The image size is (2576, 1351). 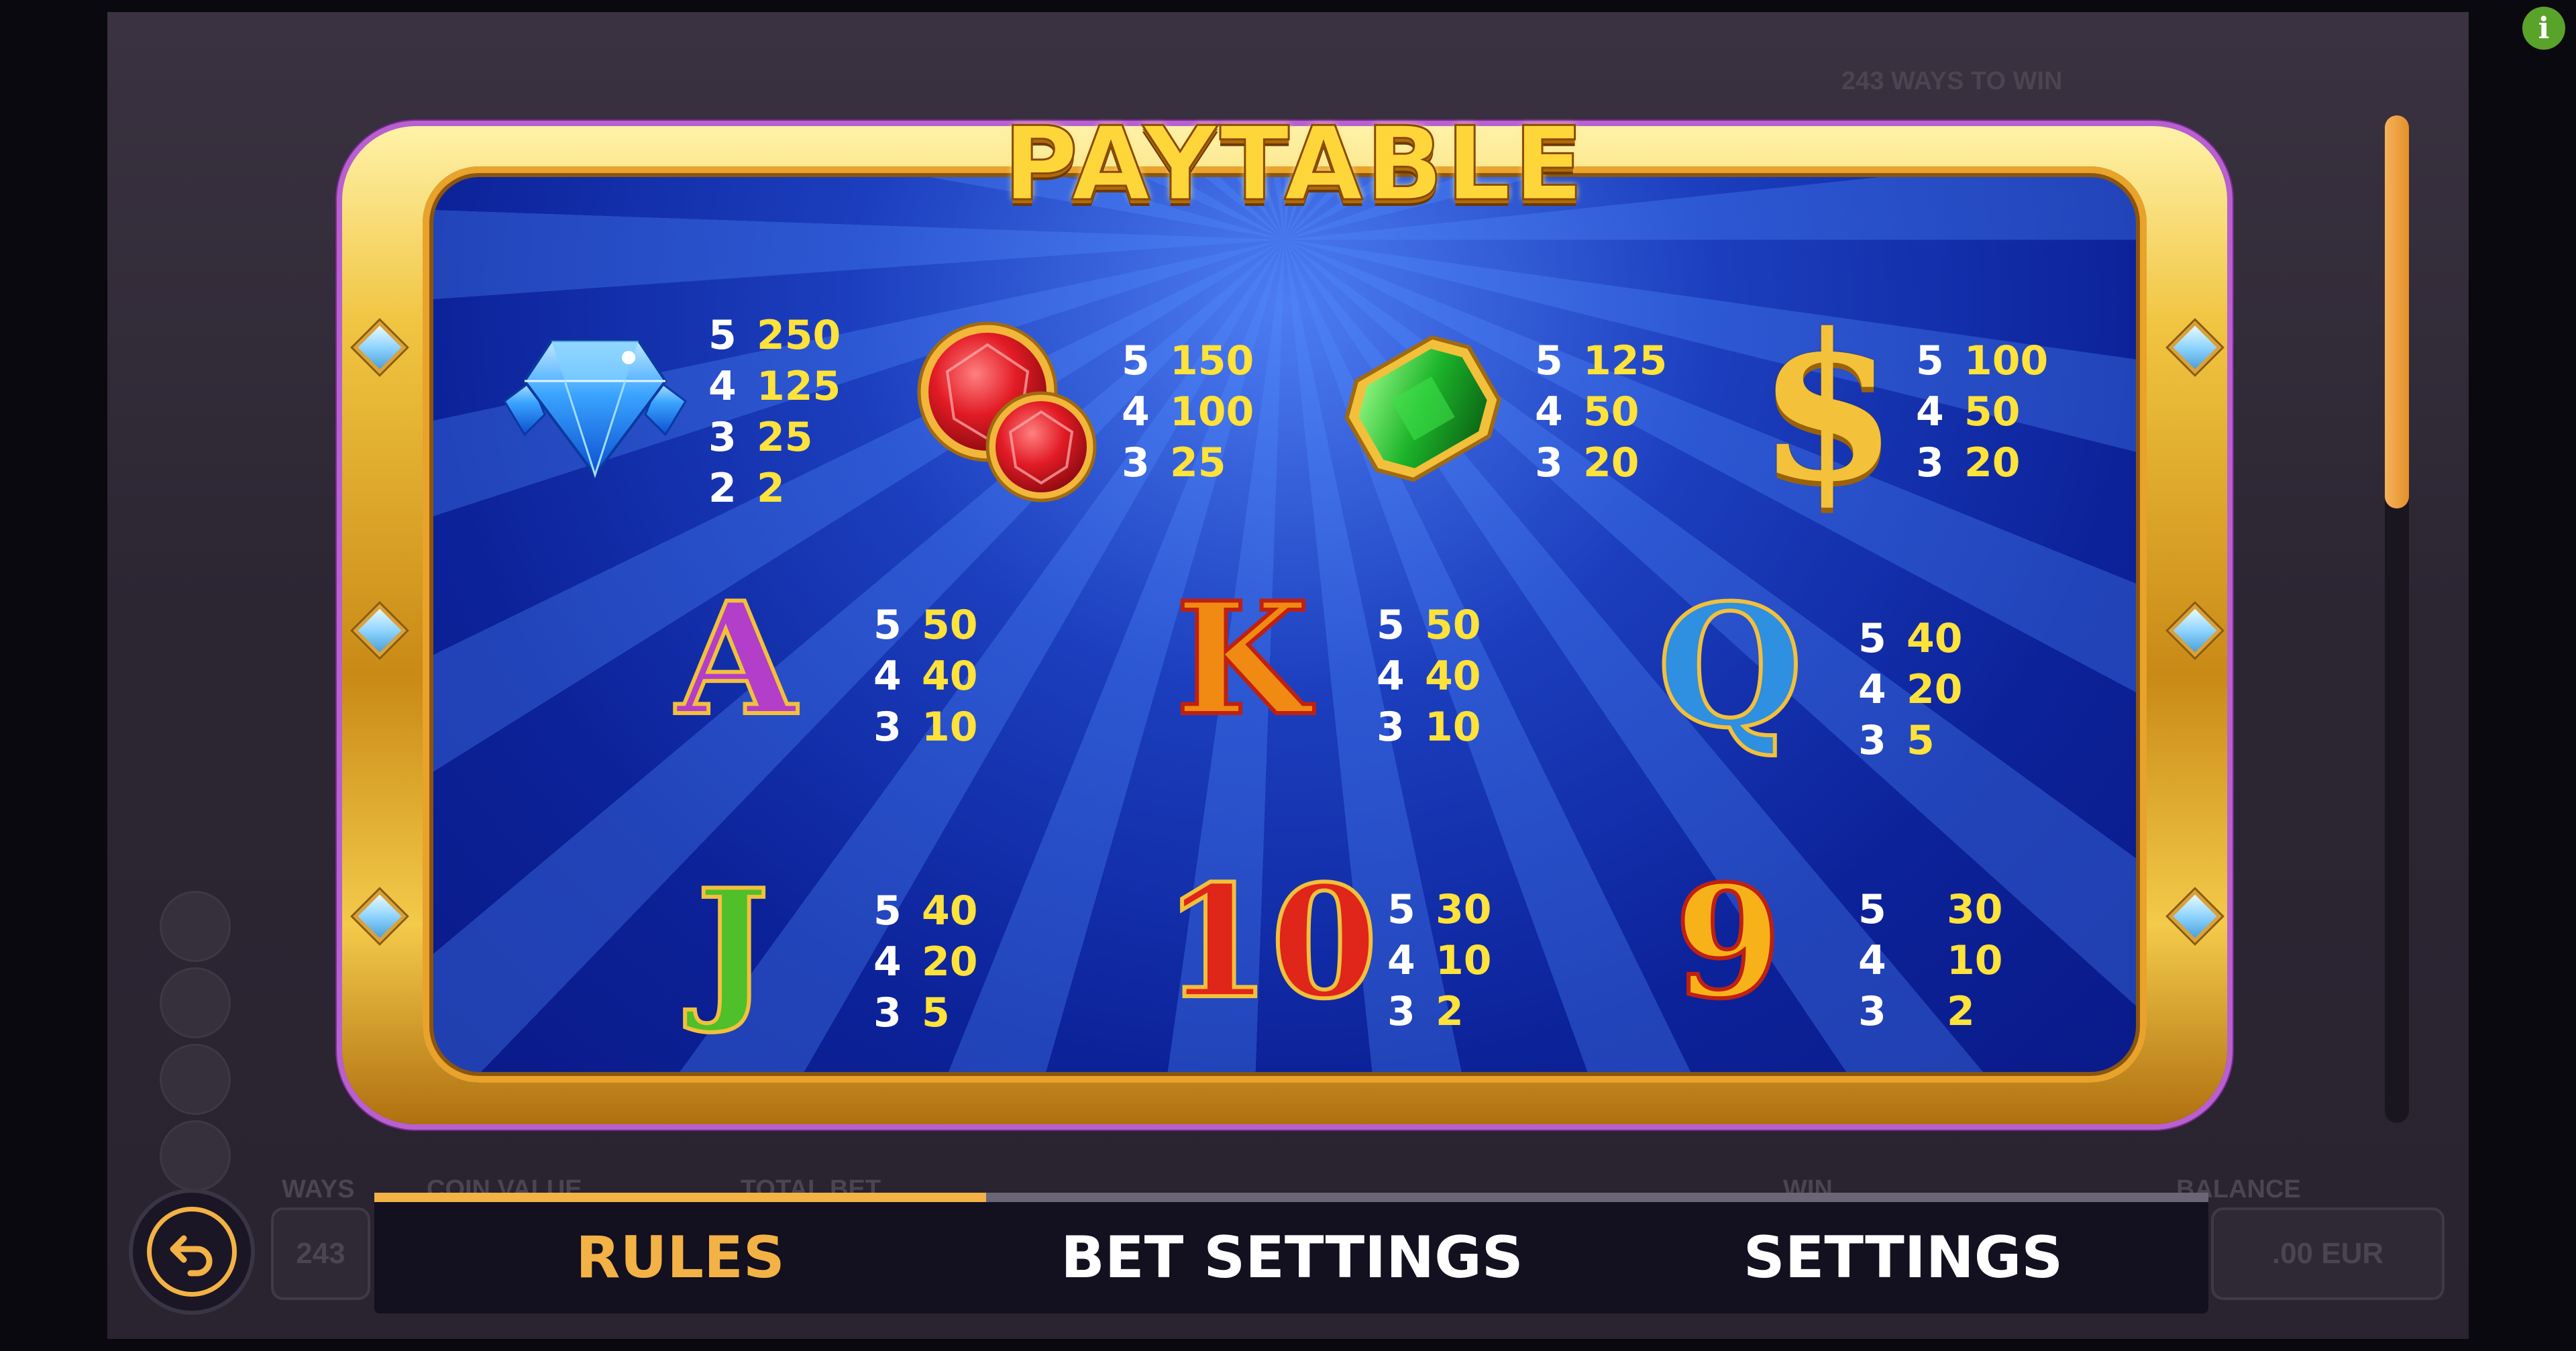 I want to click on number-9-icon: 9, so click(x=1728, y=942).